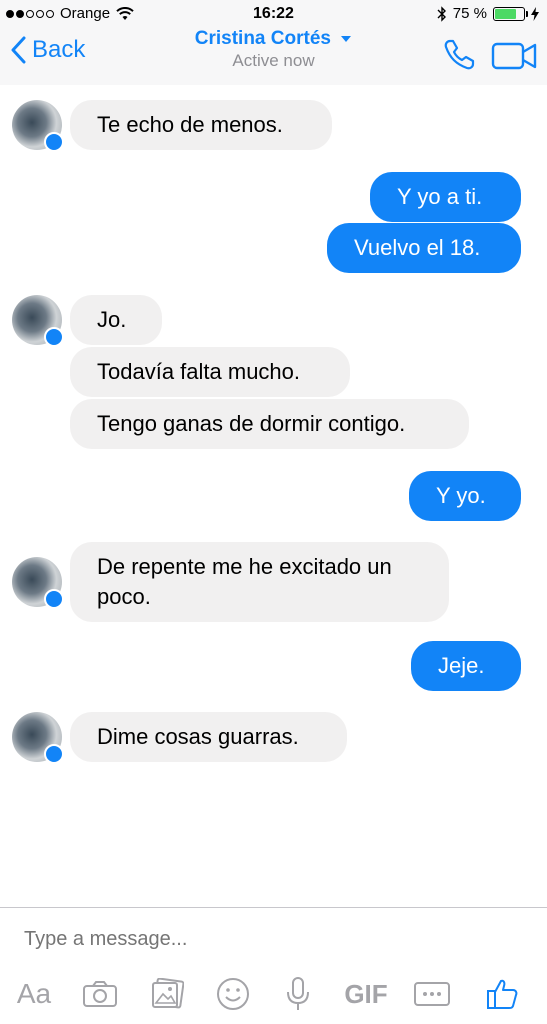 This screenshot has height=1024, width=547. I want to click on outgoing-message: Y yo a ti., so click(445, 197).